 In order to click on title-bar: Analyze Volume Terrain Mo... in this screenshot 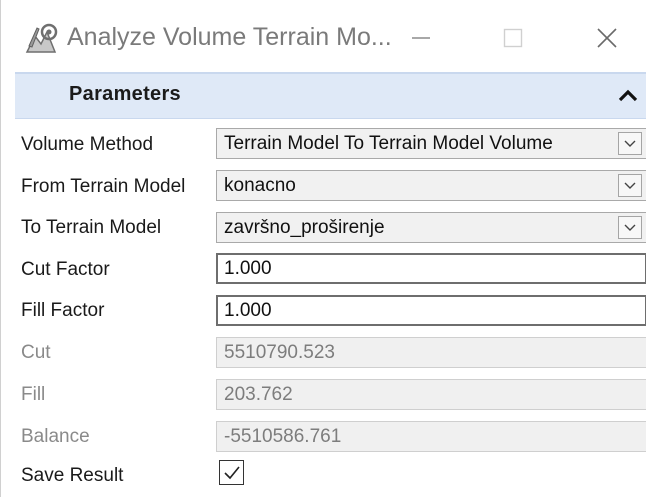, I will do `click(323, 36)`.